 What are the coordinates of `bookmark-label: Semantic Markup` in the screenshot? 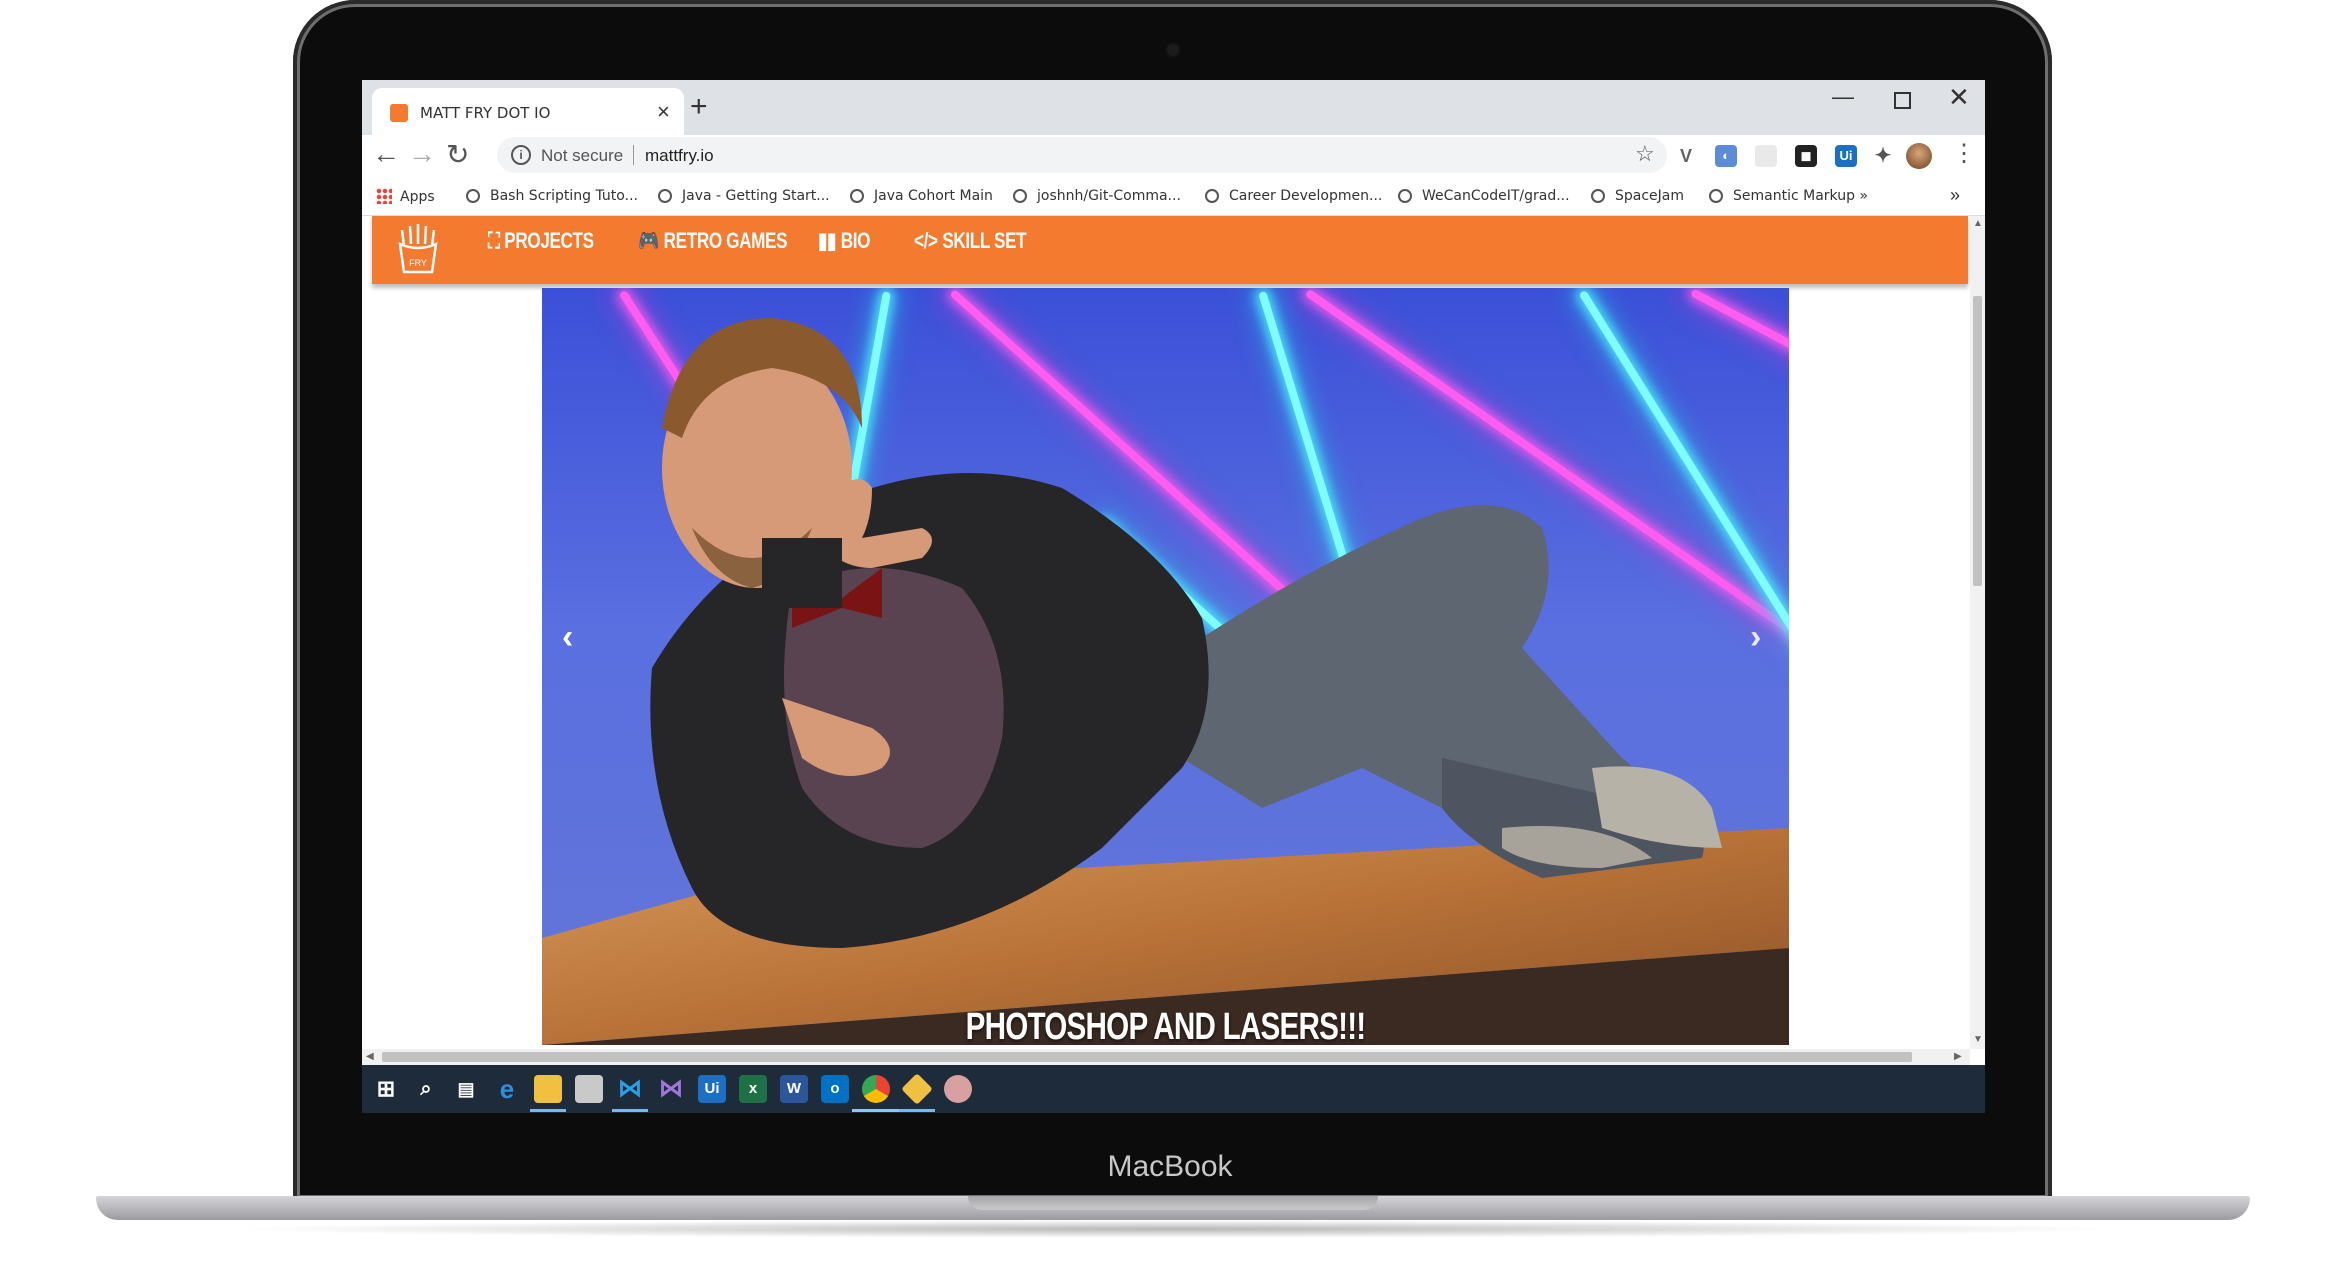 It's located at (1794, 196).